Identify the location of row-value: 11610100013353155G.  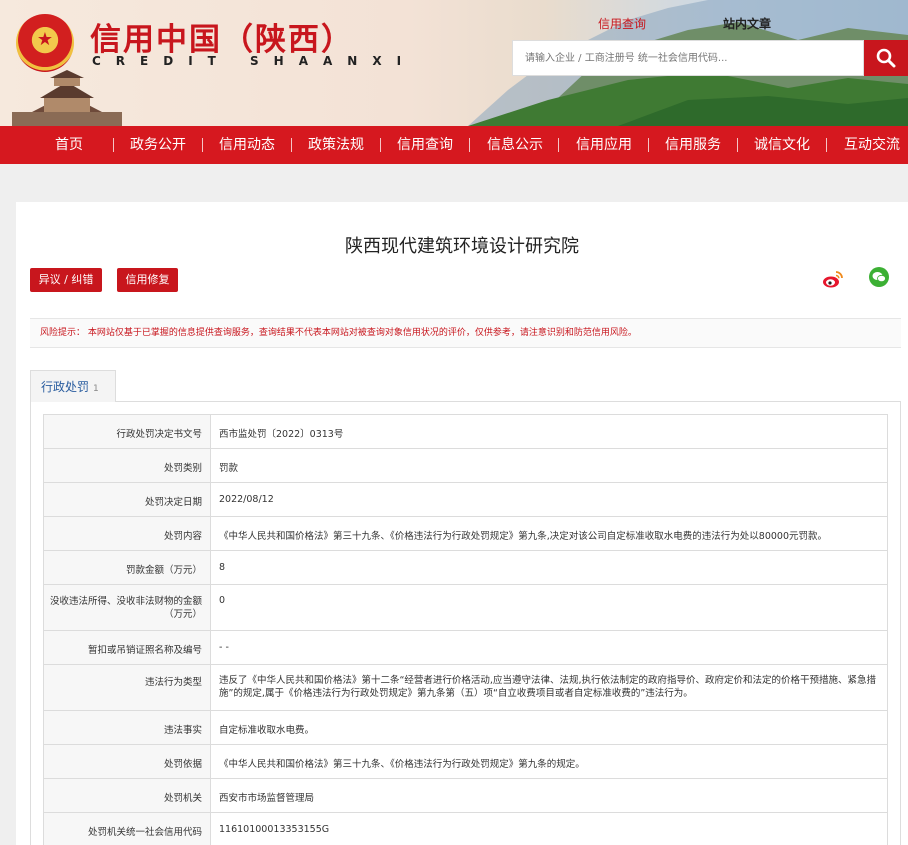
(549, 828).